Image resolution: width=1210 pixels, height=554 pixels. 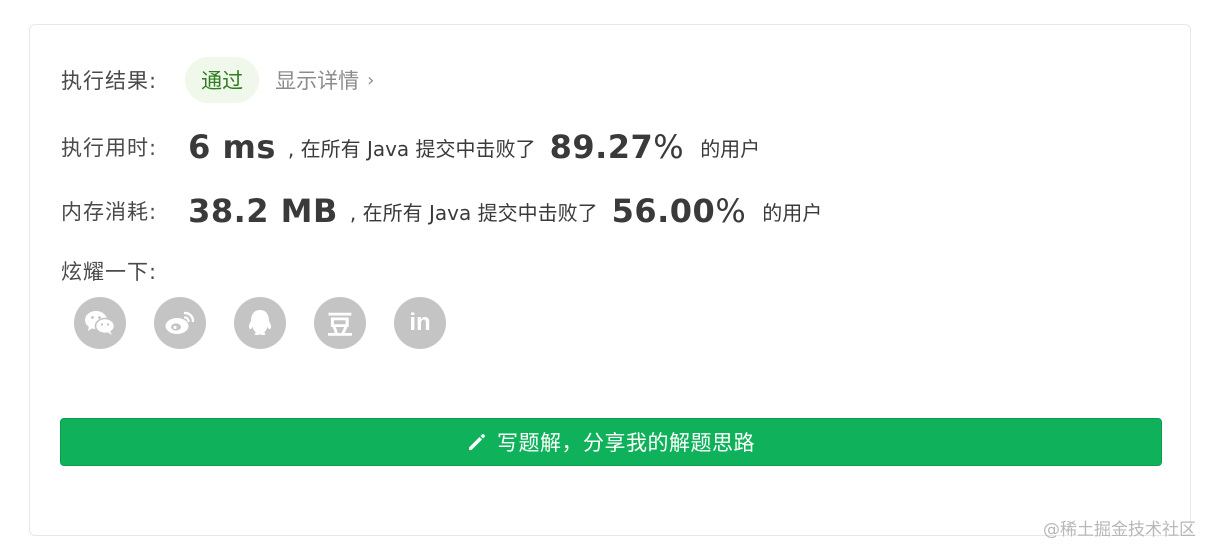 I want to click on chevron-right-icon: ›, so click(x=371, y=80).